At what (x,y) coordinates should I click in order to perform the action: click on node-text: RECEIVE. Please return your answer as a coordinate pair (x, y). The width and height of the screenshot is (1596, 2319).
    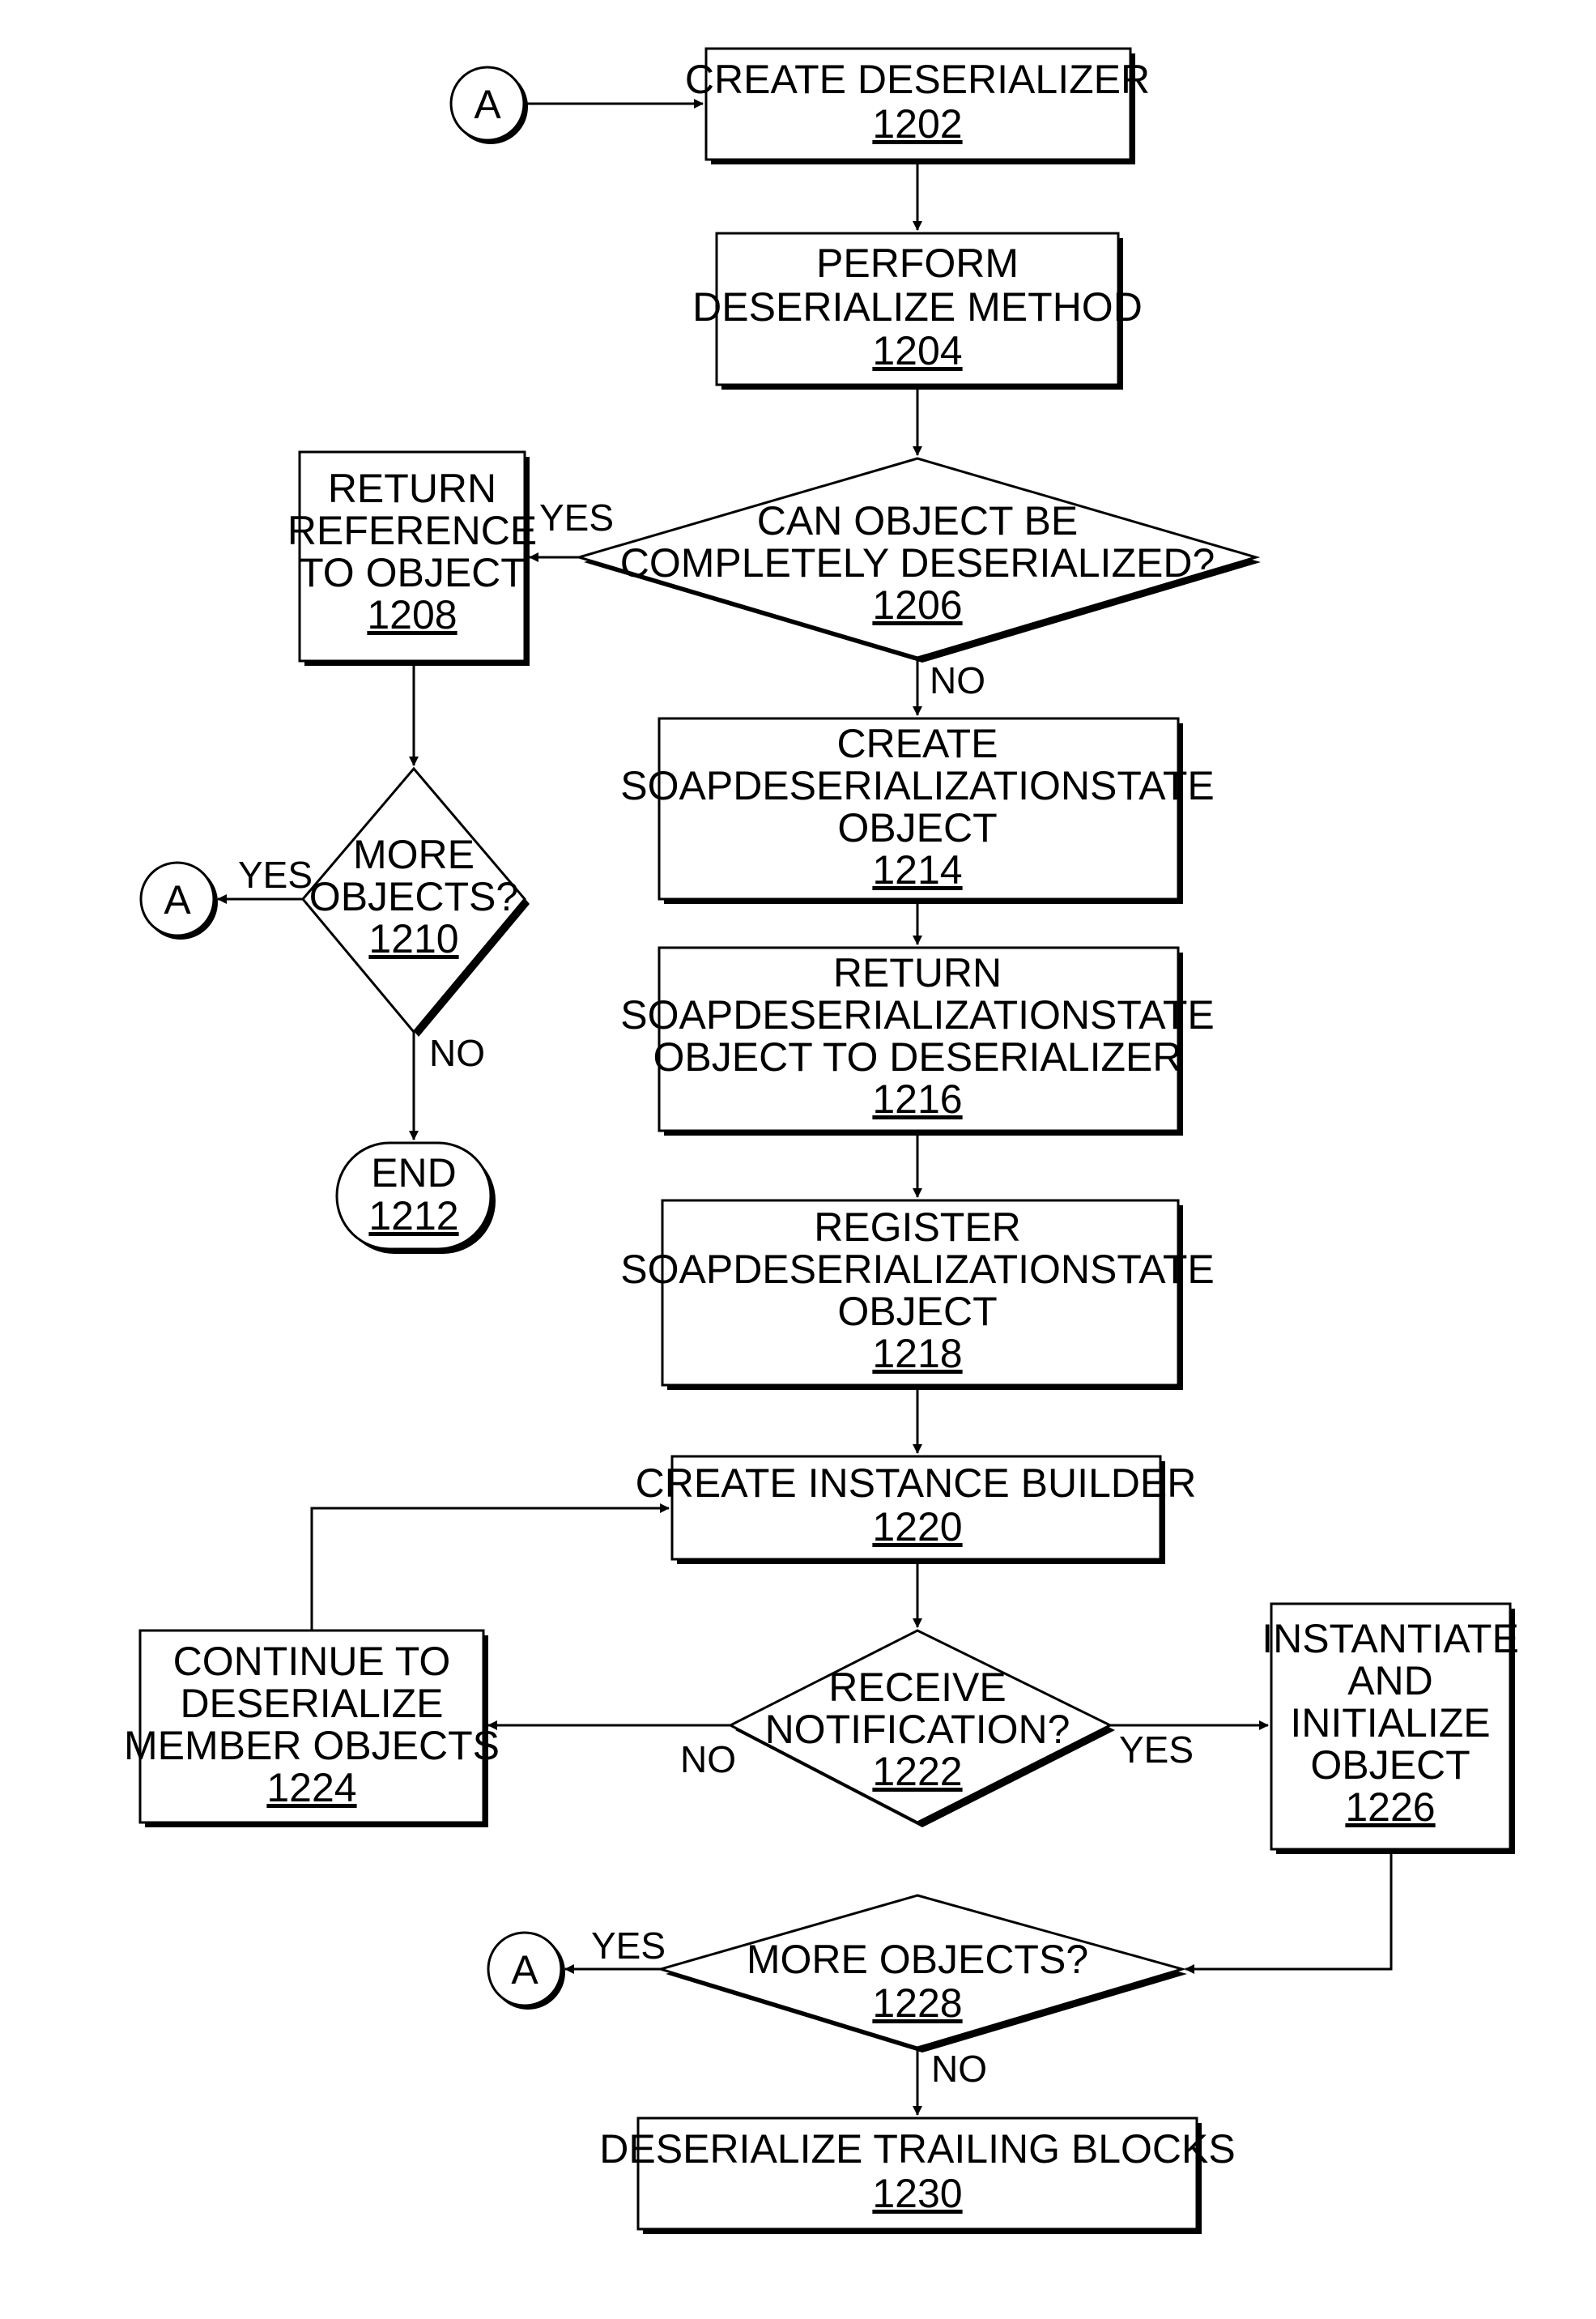
    Looking at the image, I should click on (917, 1688).